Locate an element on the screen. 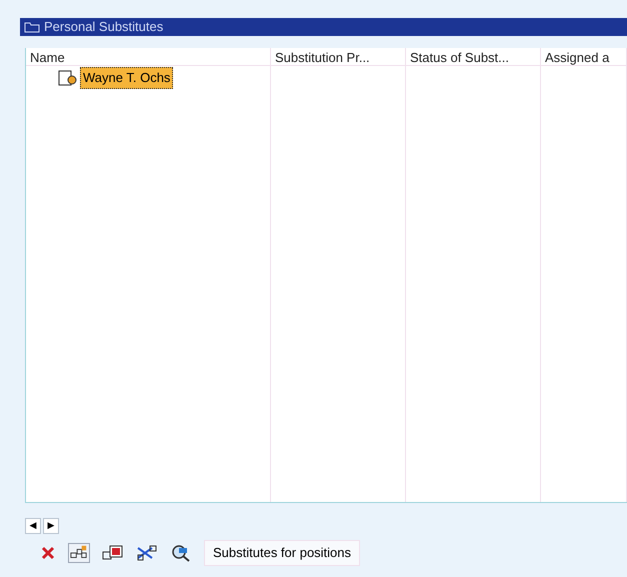 The width and height of the screenshot is (627, 577). folder-icon is located at coordinates (32, 27).